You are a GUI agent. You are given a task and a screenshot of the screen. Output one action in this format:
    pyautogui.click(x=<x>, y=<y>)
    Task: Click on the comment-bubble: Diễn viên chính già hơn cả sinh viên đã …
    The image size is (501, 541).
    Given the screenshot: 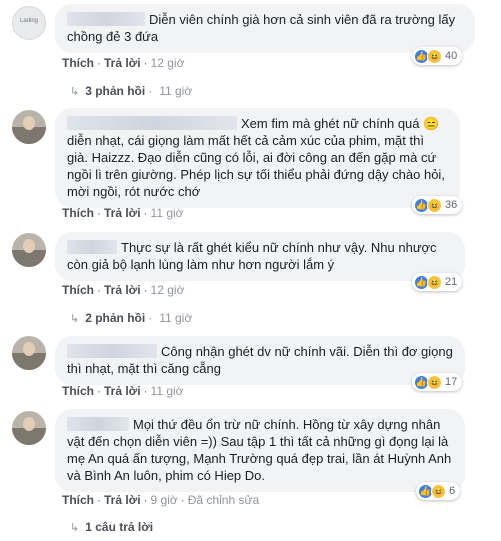 What is the action you would take?
    pyautogui.click(x=265, y=28)
    